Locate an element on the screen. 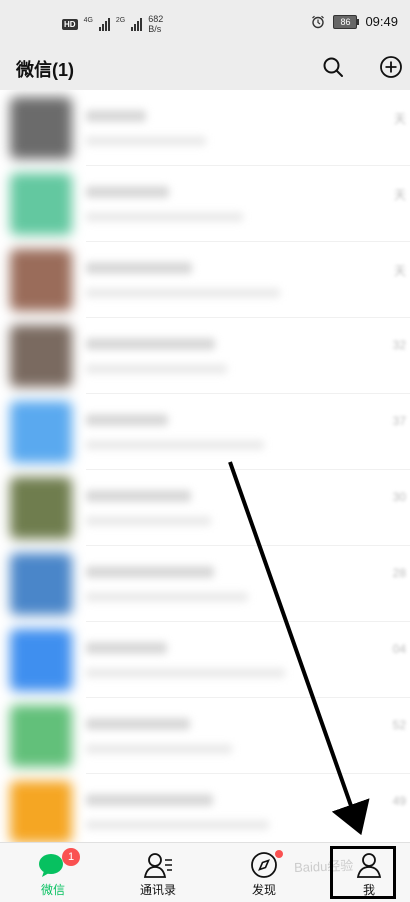  tab-discover: 发现 is located at coordinates (264, 872).